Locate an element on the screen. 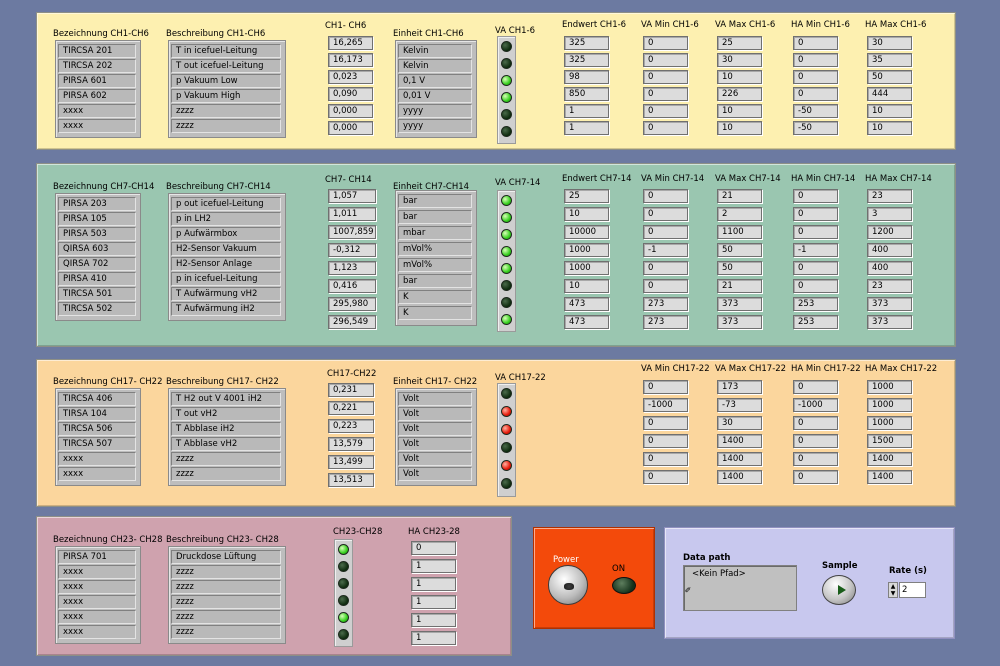  description-ch7-14-row: T Aufwärmung vH2 is located at coordinates (226, 294).